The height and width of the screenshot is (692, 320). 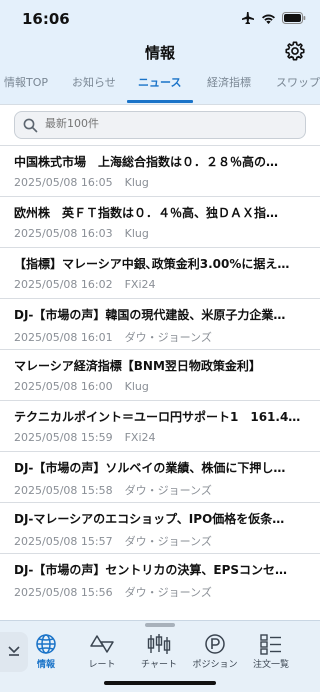 What do you see at coordinates (63, 592) in the screenshot?
I see `news-datetime: 2025/05/08 15:56` at bounding box center [63, 592].